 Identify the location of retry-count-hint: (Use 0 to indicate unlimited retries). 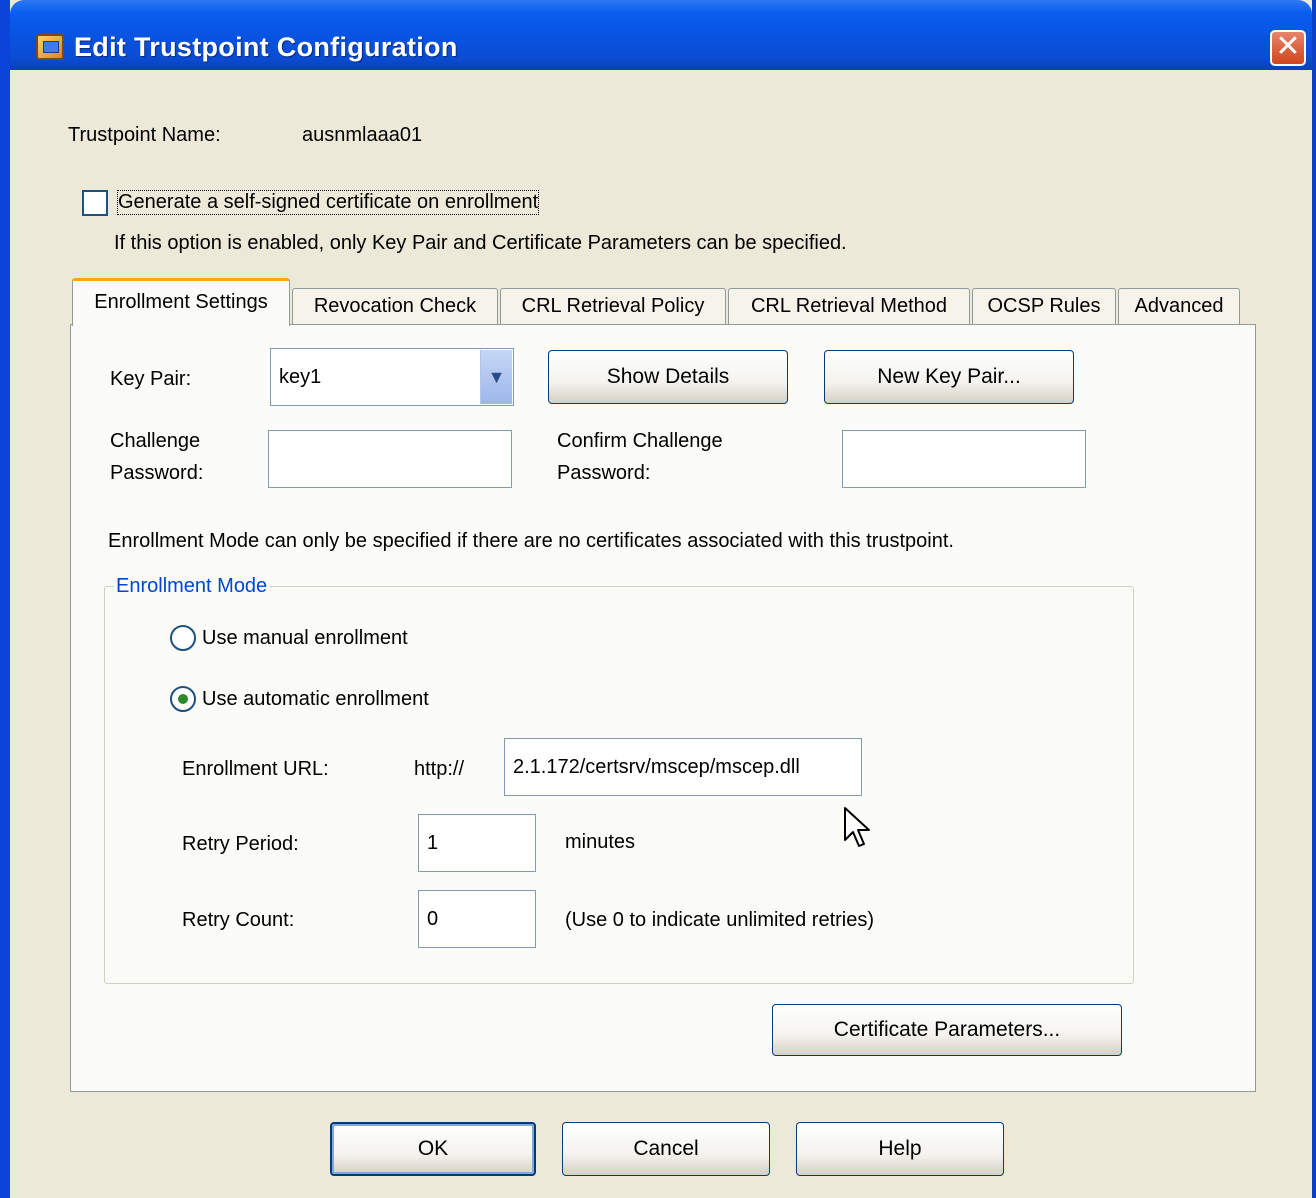
(720, 920).